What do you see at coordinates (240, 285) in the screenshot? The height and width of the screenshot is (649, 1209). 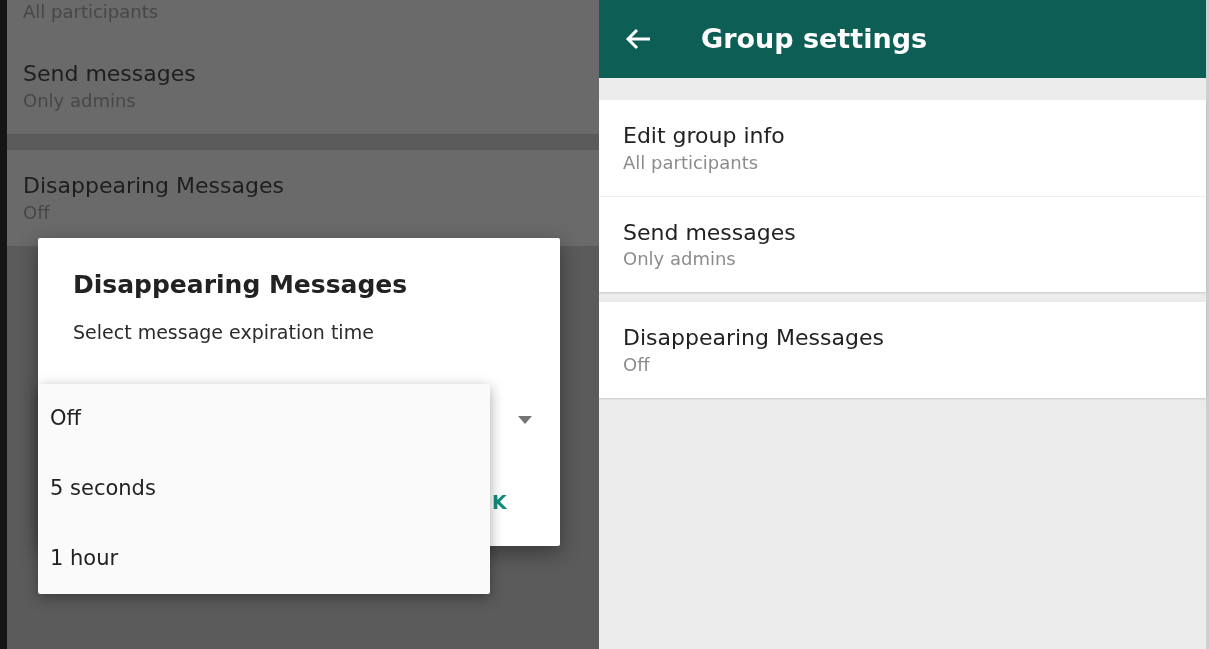 I see `dialog-title: Disappearing Messages` at bounding box center [240, 285].